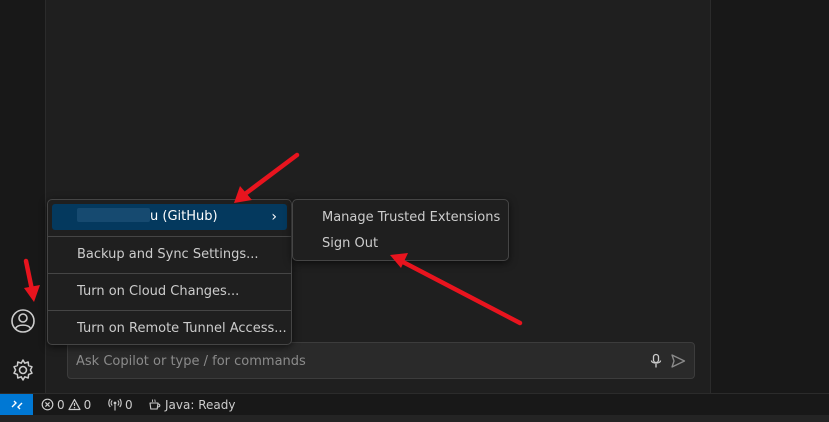 The width and height of the screenshot is (829, 422). I want to click on ports-indicator: 0, so click(120, 404).